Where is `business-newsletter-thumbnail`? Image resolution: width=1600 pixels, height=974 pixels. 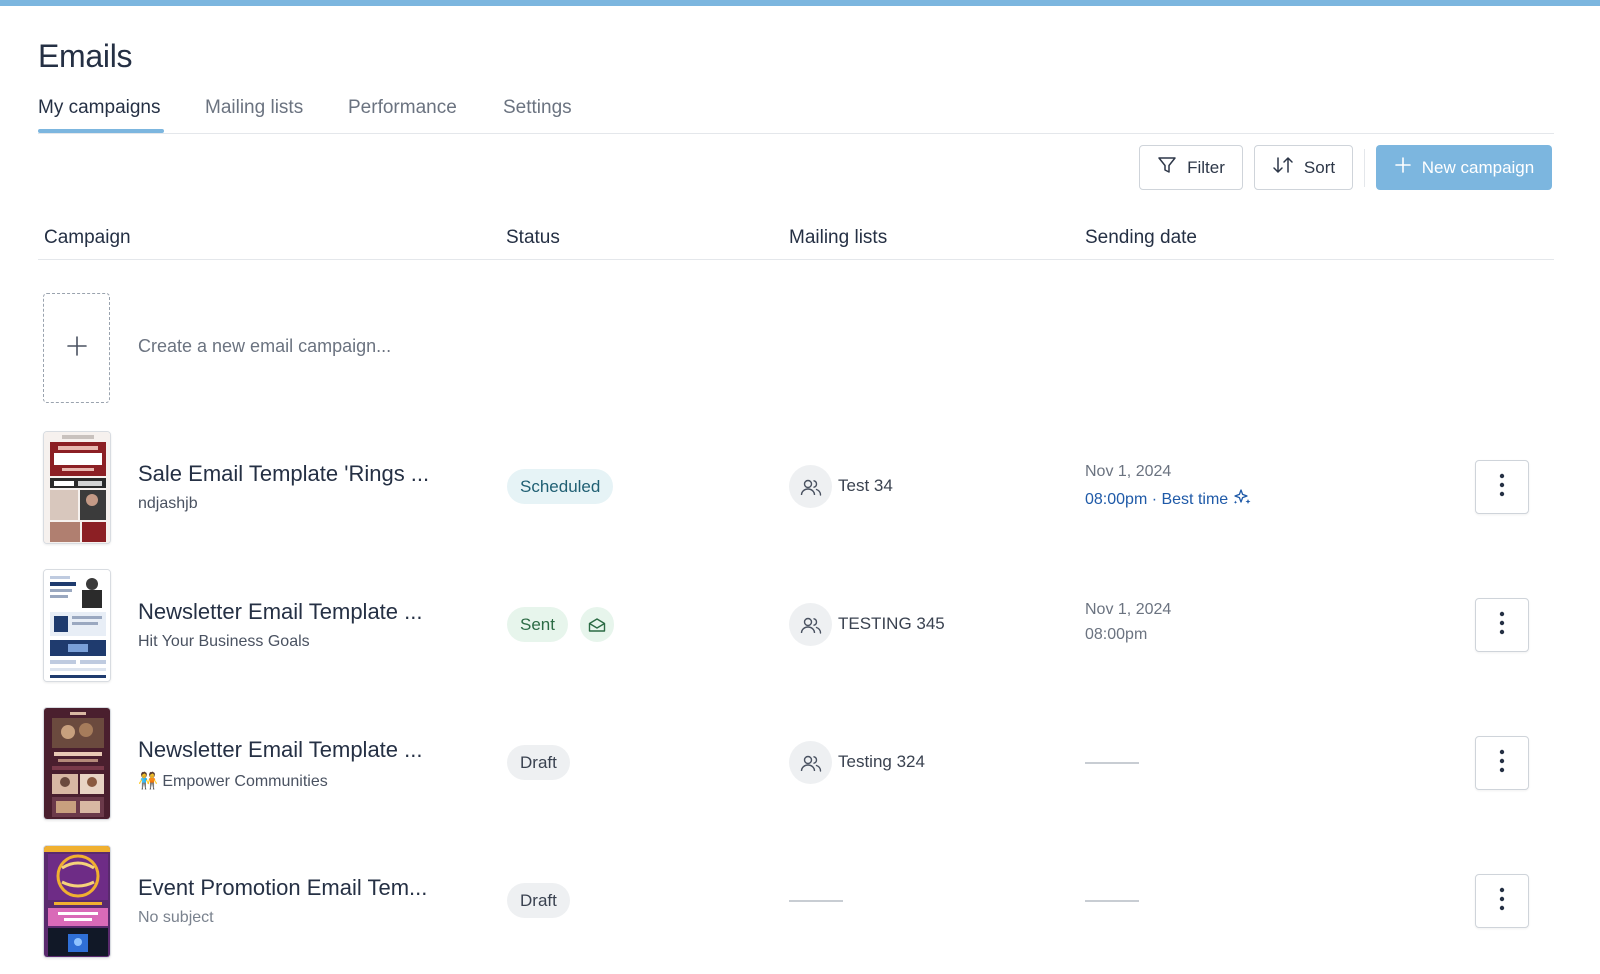 business-newsletter-thumbnail is located at coordinates (77, 625).